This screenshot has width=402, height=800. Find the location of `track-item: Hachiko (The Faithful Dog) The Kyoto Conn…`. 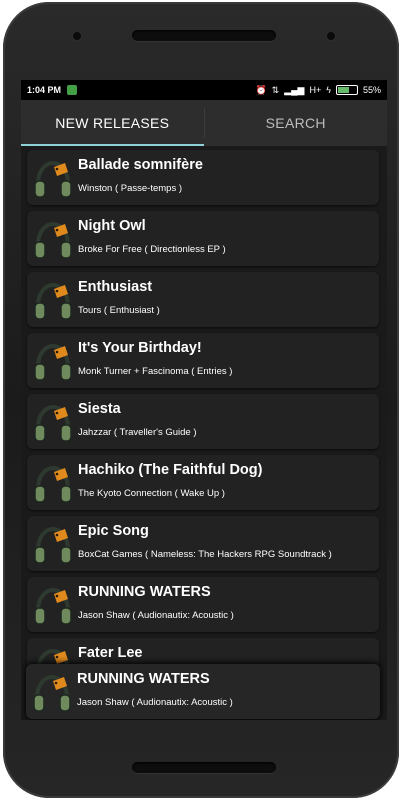

track-item: Hachiko (The Faithful Dog) The Kyoto Conn… is located at coordinates (203, 482).